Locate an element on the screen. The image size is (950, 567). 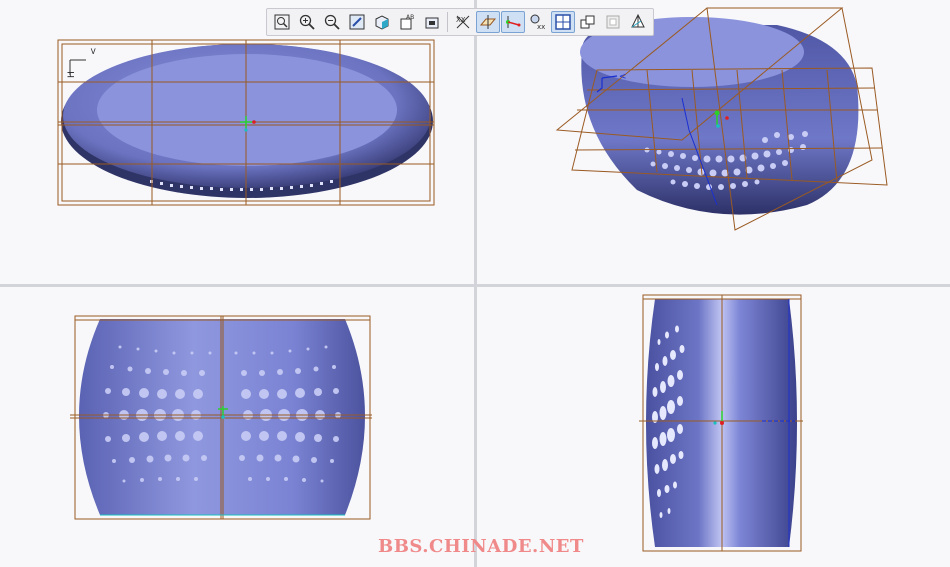
zoom-out-icon is located at coordinates (332, 22).